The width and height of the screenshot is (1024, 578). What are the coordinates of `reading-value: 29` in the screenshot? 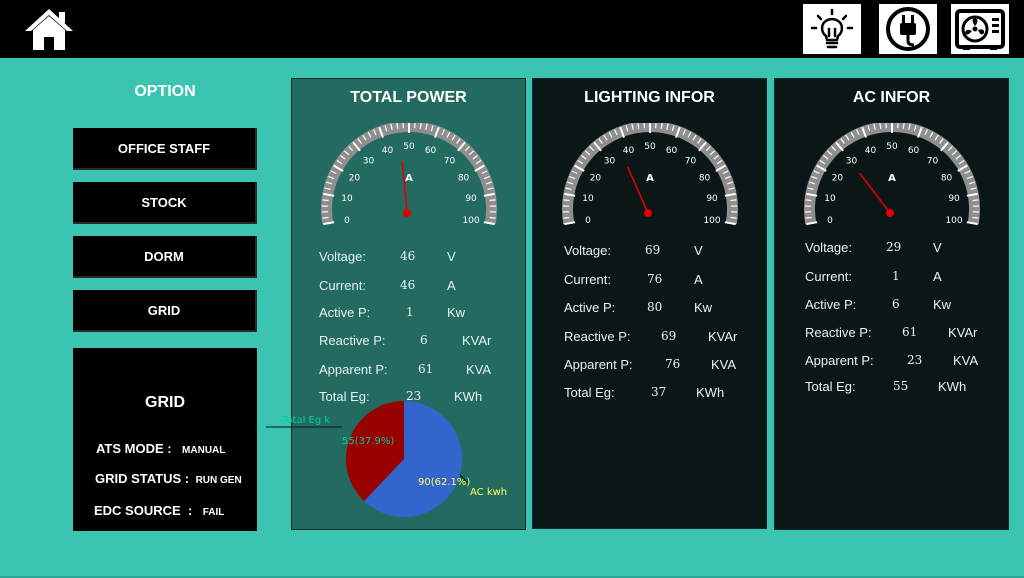 It's located at (894, 247).